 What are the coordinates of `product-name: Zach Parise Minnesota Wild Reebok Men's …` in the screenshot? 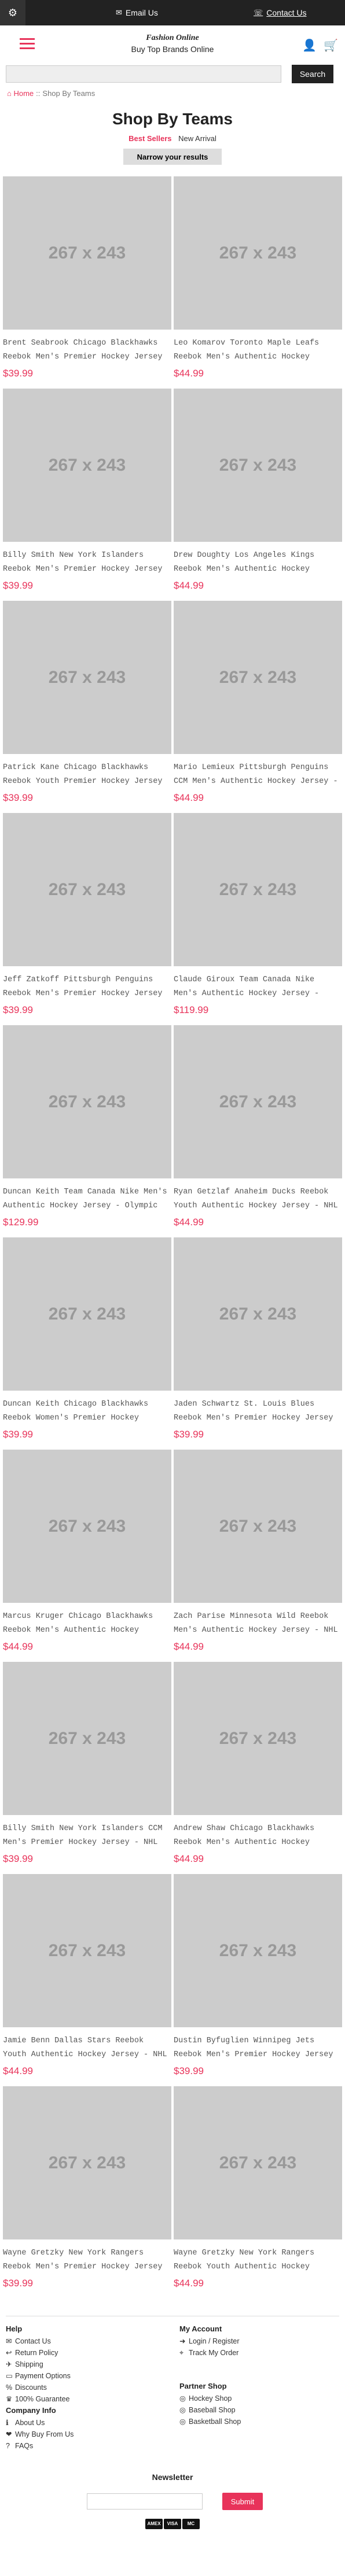 It's located at (258, 1624).